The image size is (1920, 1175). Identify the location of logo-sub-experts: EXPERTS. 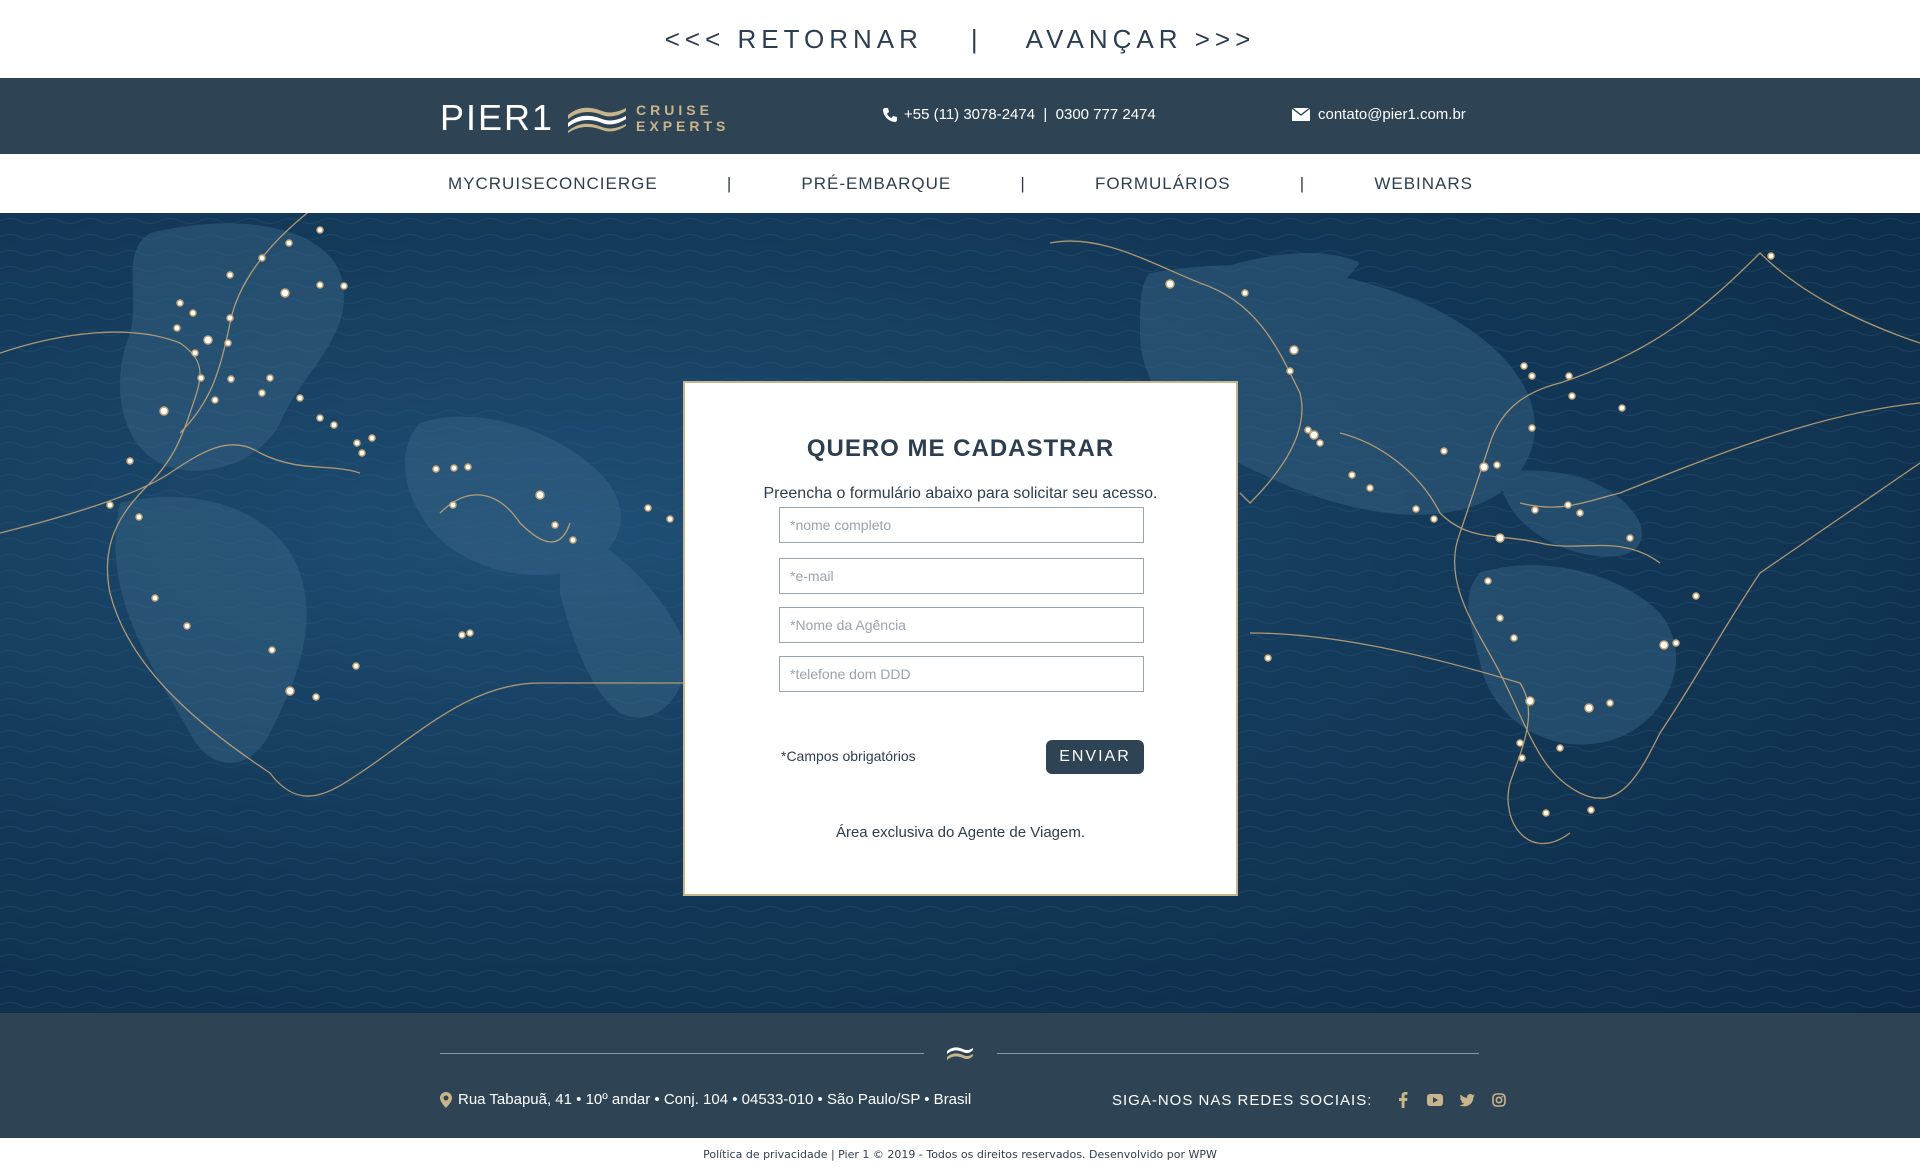
(683, 126).